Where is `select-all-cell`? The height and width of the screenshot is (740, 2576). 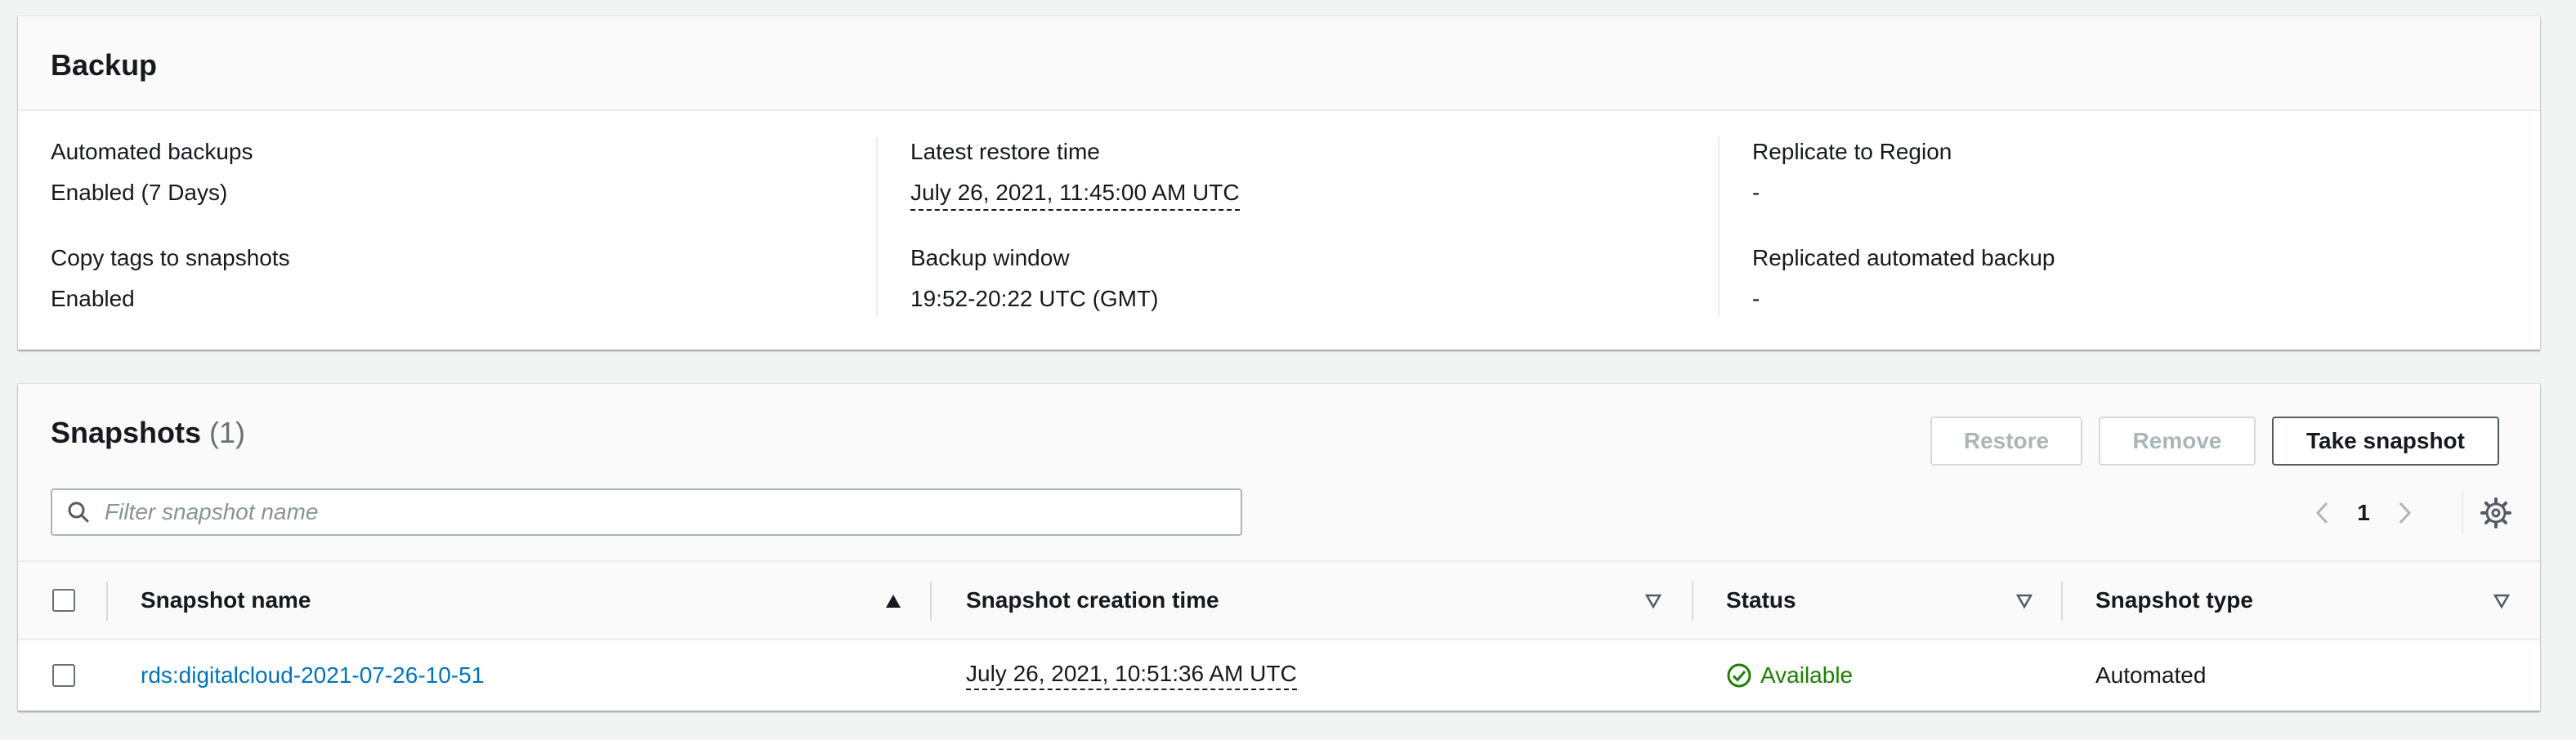
select-all-cell is located at coordinates (63, 600).